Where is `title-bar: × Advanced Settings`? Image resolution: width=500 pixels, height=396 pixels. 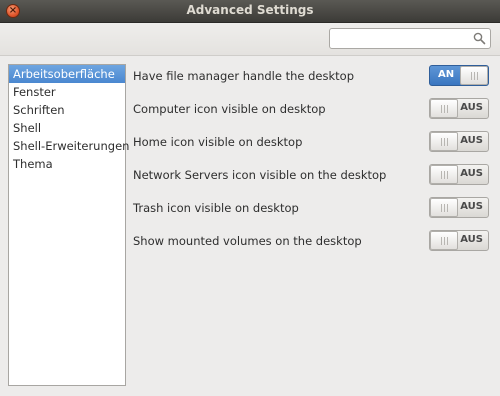
title-bar: × Advanced Settings is located at coordinates (250, 11).